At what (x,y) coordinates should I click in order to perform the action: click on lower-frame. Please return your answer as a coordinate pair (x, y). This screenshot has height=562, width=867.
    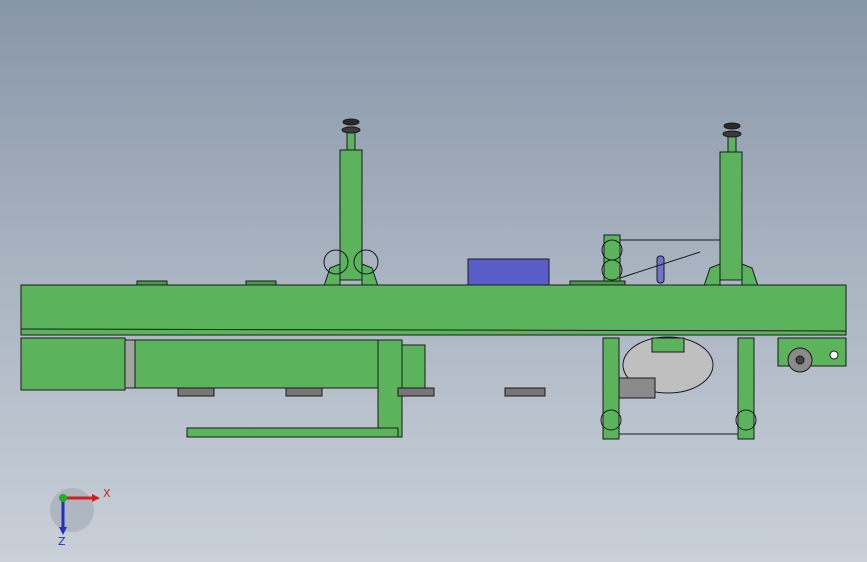
    Looking at the image, I should click on (223, 387).